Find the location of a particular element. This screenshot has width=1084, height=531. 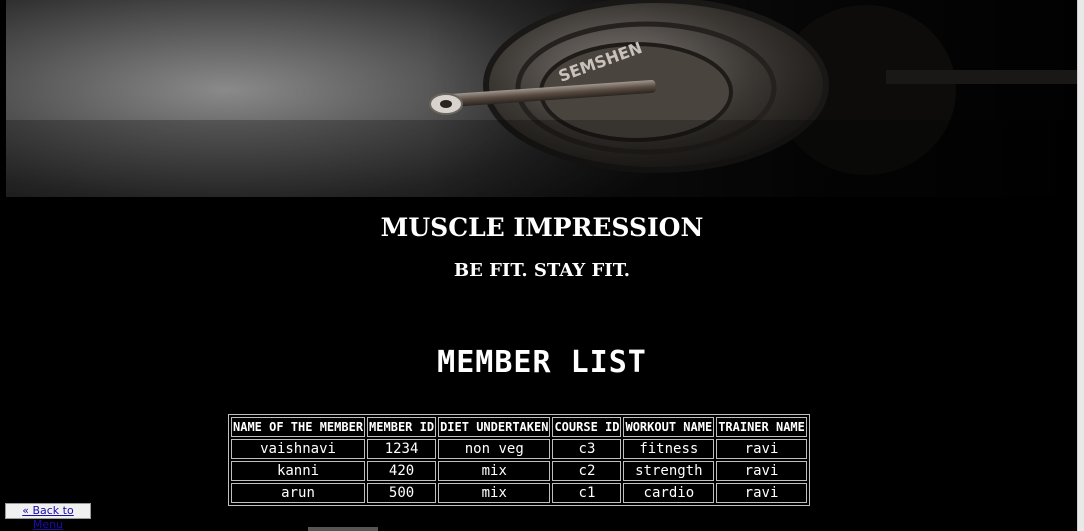

cell-workout: fitness is located at coordinates (669, 449).